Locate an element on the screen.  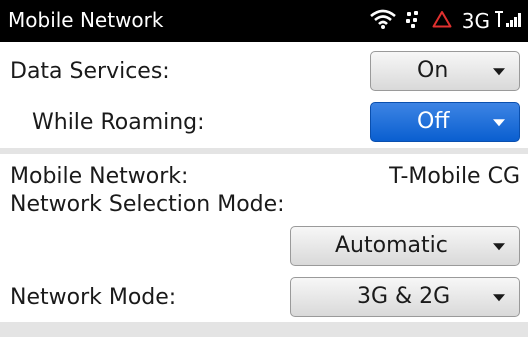
data-services-dropdown: On is located at coordinates (445, 71).